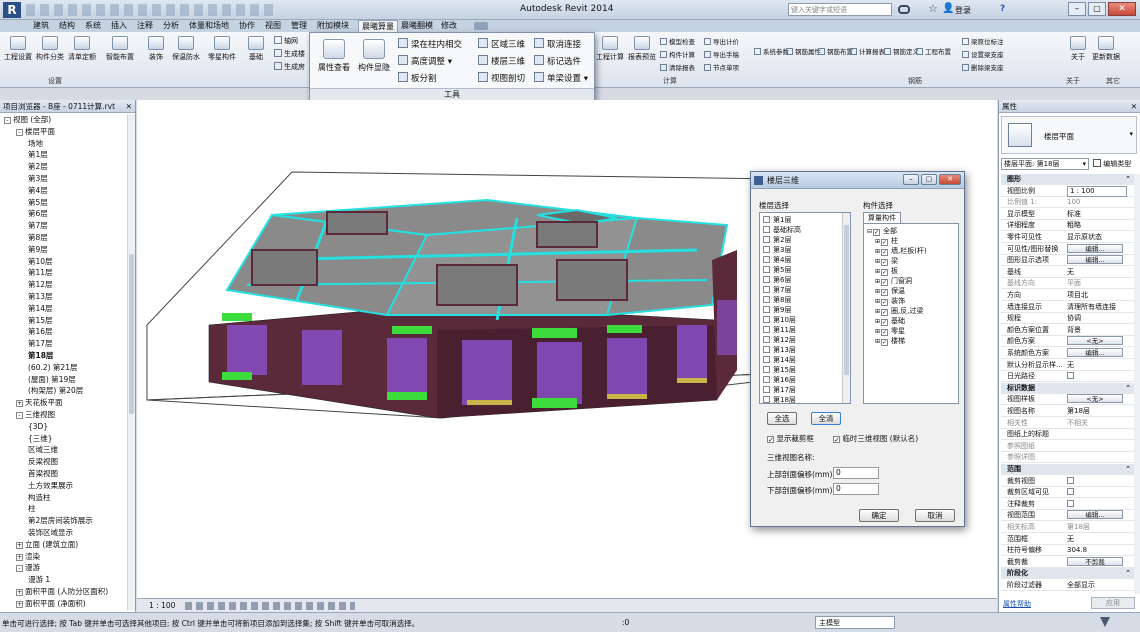 The image size is (1140, 632). I want to click on floor-list-scrollbar, so click(846, 308).